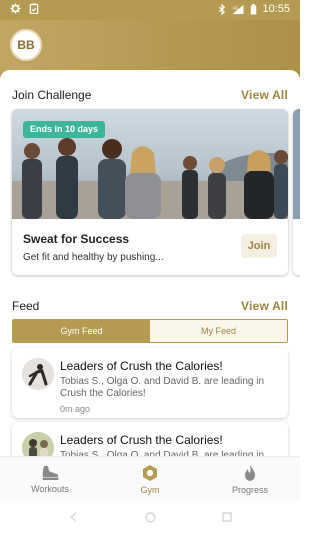 This screenshot has width=320, height=533. What do you see at coordinates (81, 331) in the screenshot?
I see `tab-gym-feed: Gym Feed` at bounding box center [81, 331].